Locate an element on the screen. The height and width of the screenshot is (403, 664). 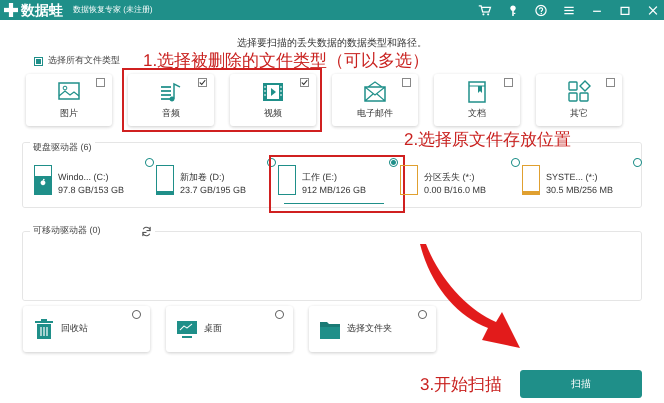
app-brand: 数据蛙 is located at coordinates (42, 10).